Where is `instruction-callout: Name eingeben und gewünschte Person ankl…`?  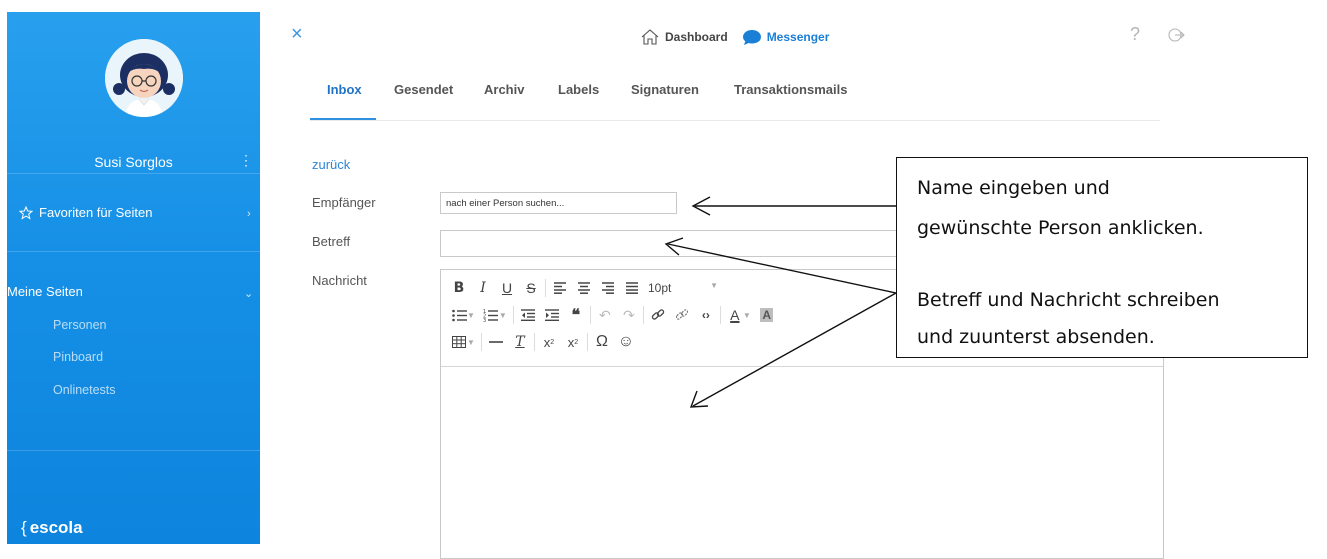
instruction-callout: Name eingeben und gewünschte Person ankl… is located at coordinates (1102, 257).